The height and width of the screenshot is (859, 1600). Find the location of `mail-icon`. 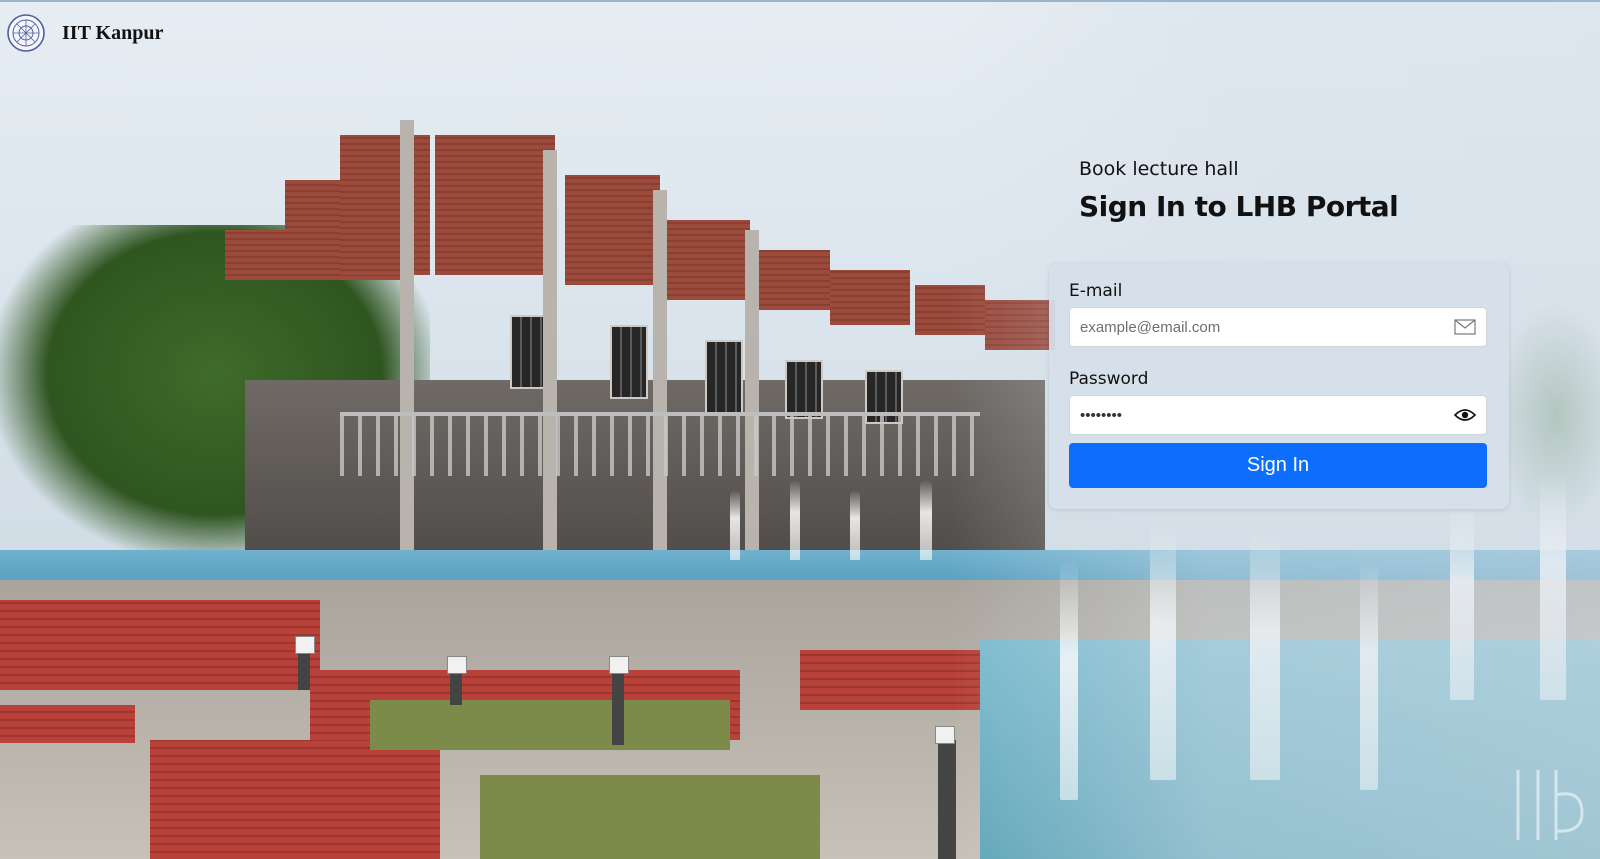

mail-icon is located at coordinates (1465, 327).